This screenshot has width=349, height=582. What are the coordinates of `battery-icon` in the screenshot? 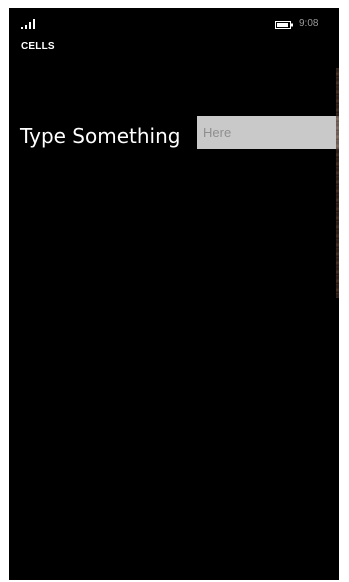 It's located at (284, 25).